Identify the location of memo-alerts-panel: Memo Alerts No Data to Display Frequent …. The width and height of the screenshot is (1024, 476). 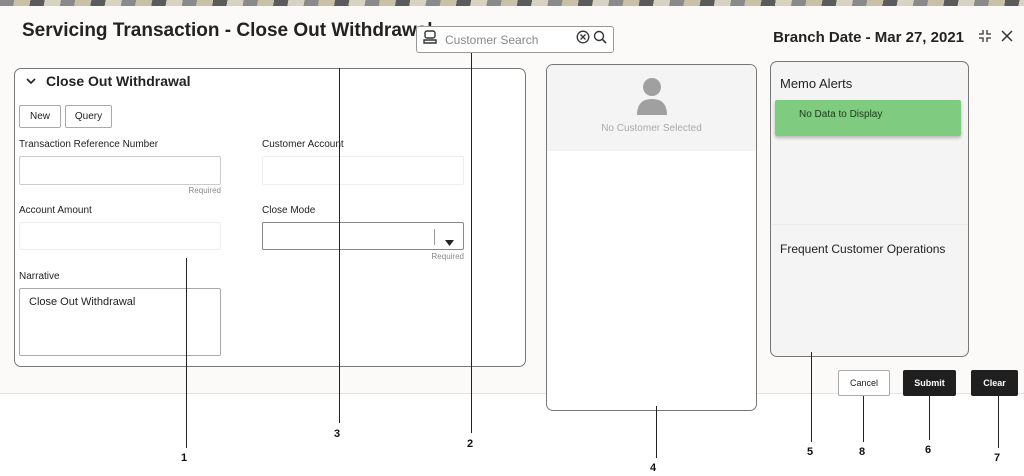
(869, 209).